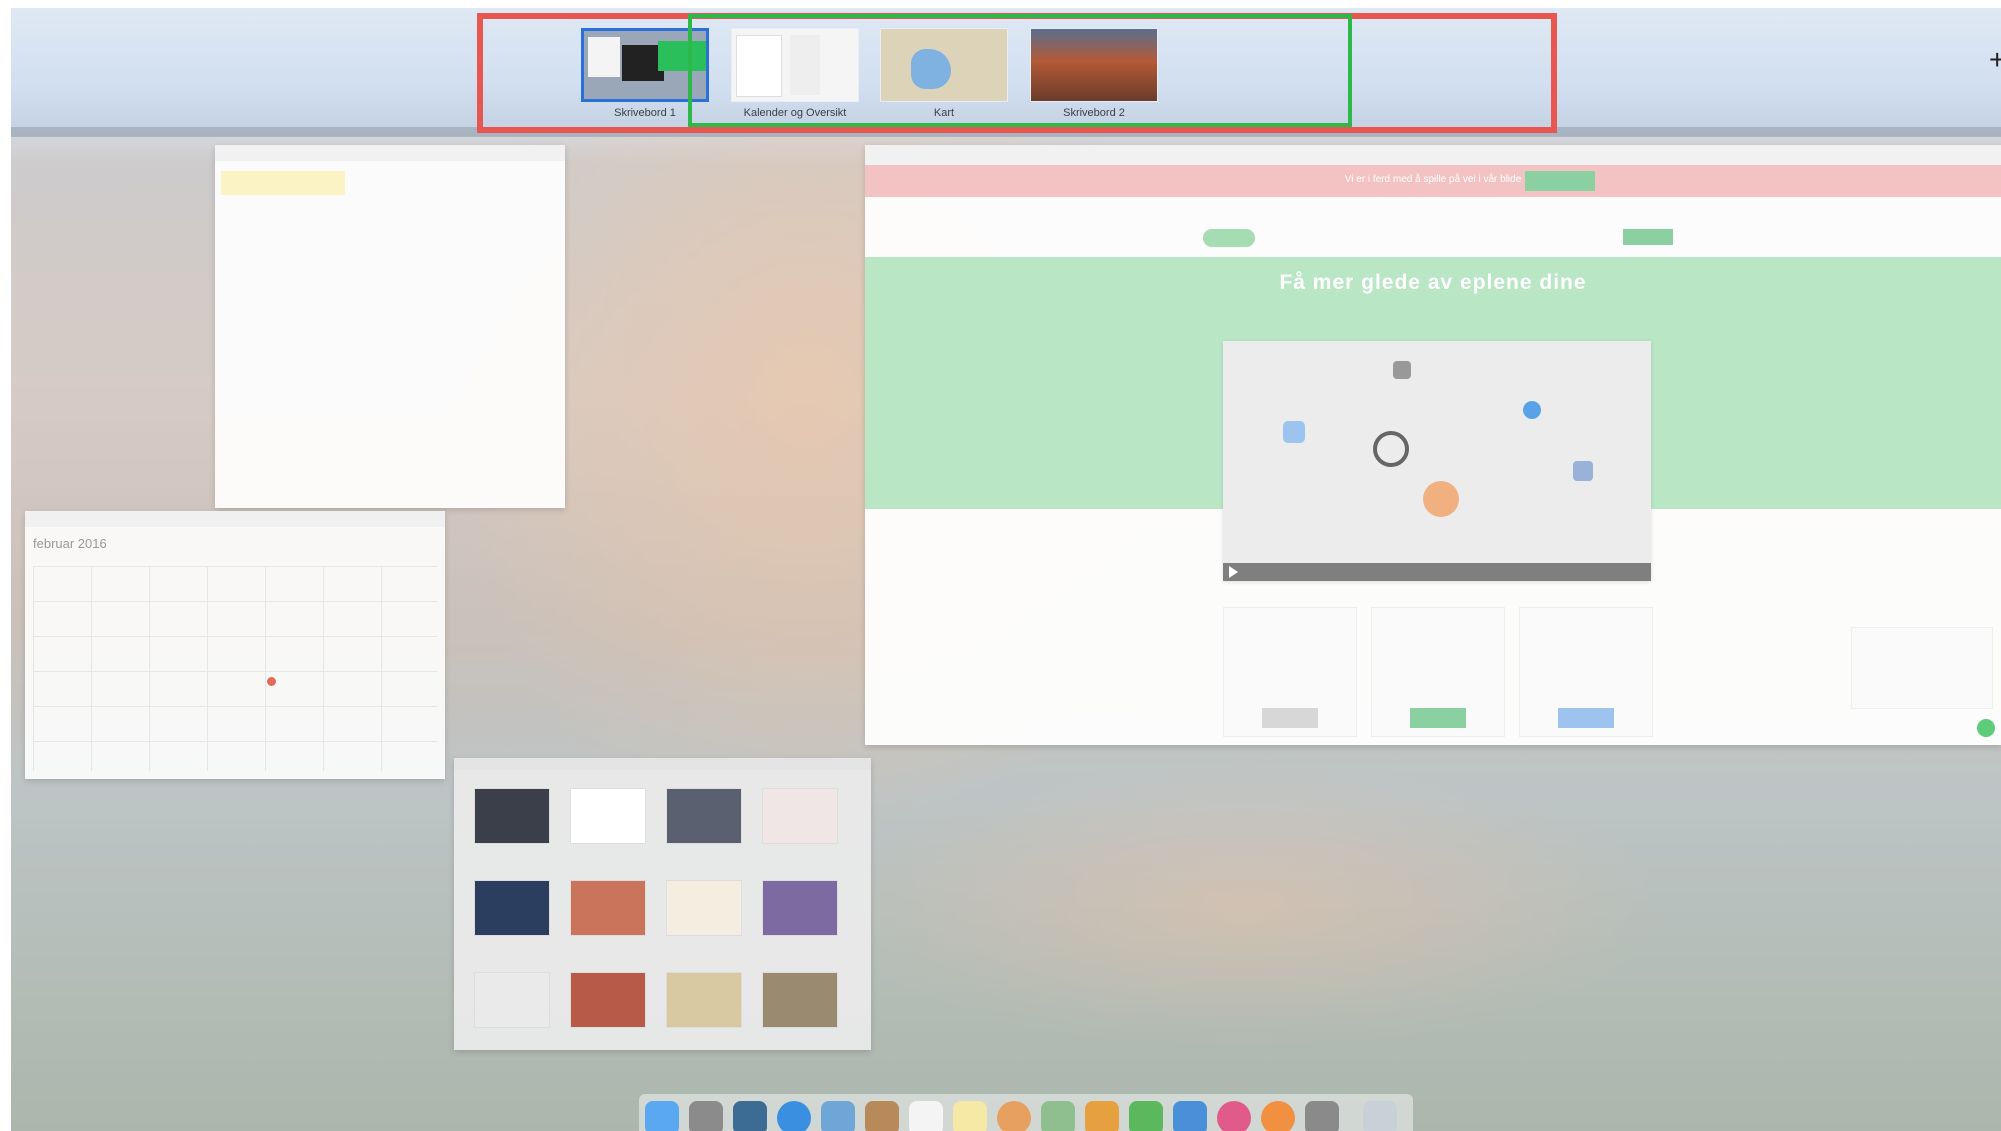  Describe the element at coordinates (750, 1116) in the screenshot. I see `mission-control-icon` at that location.